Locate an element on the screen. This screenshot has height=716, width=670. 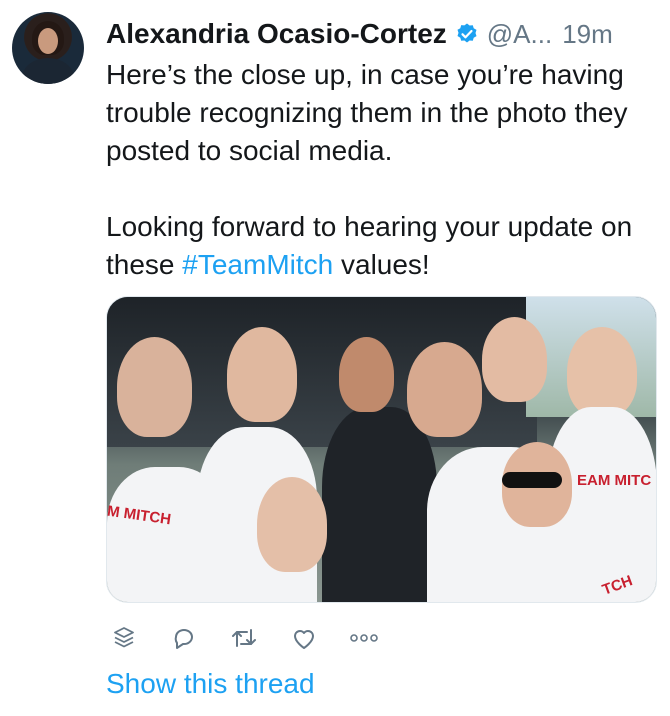
view-activity-button is located at coordinates (124, 638).